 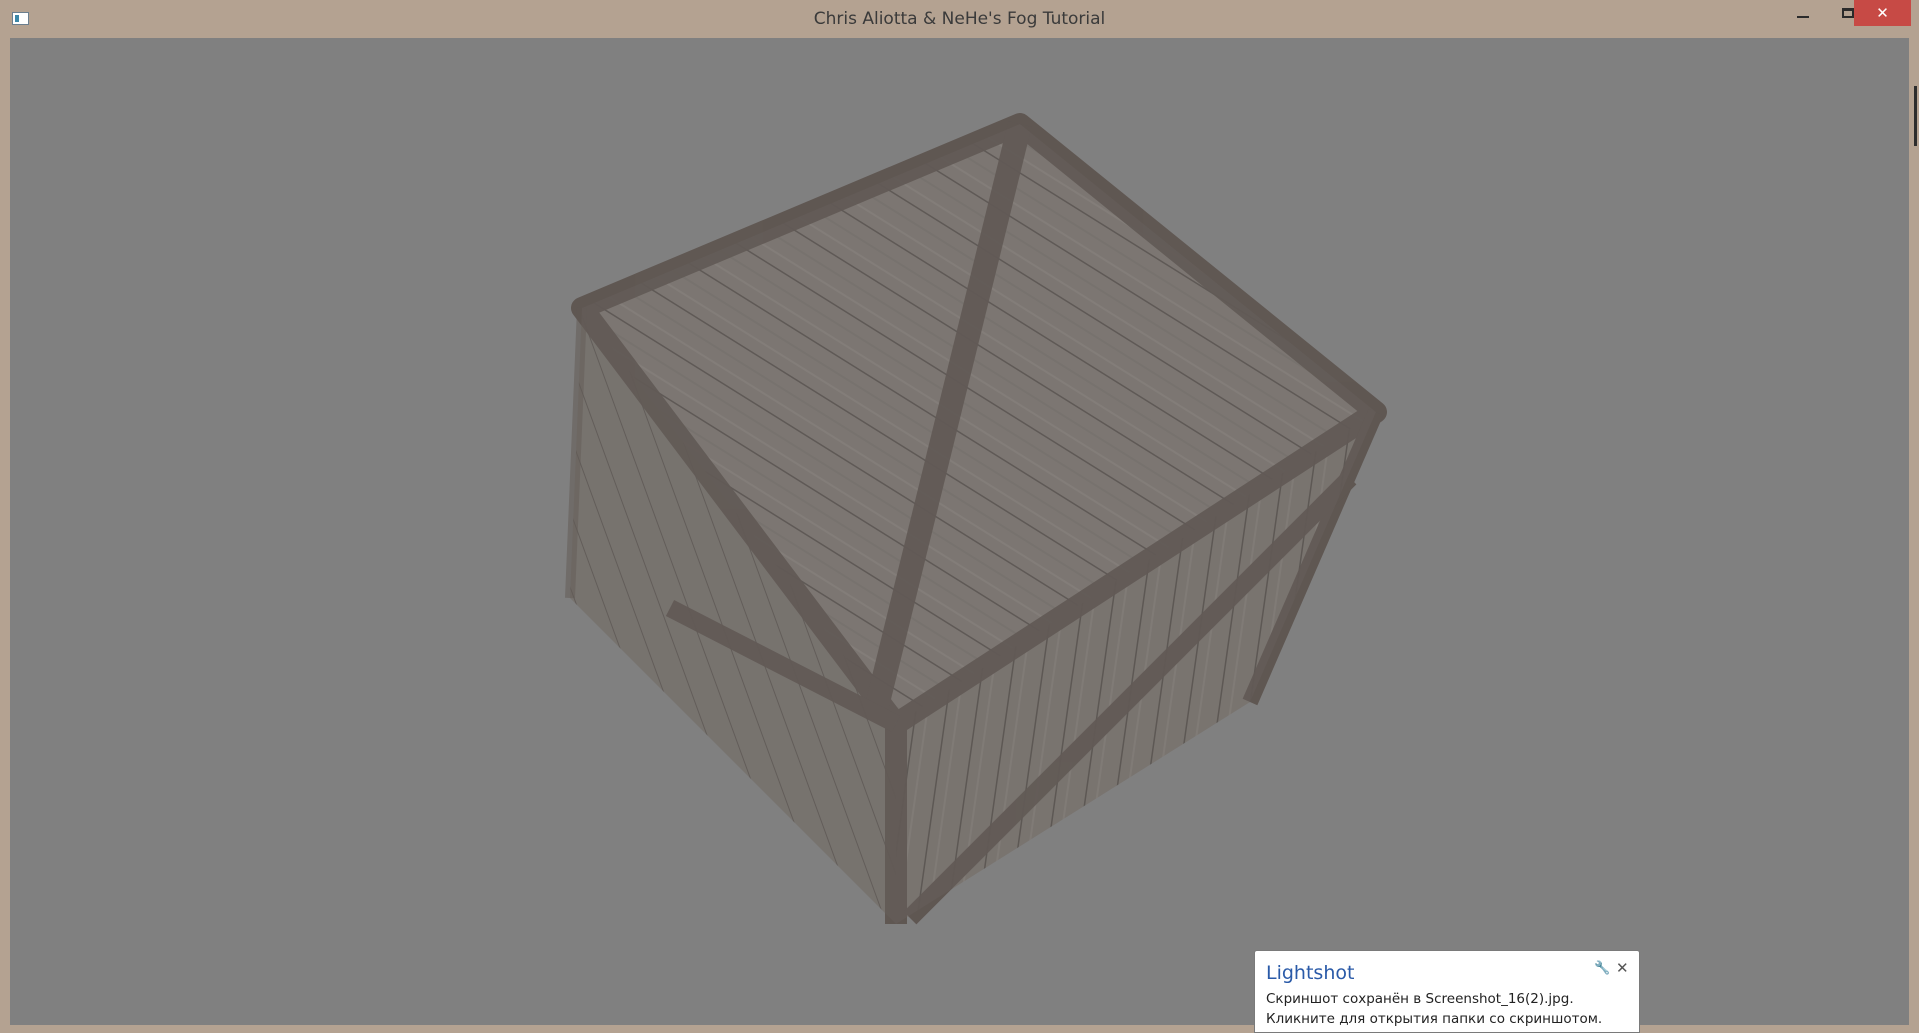 I want to click on minimize-button, so click(x=1803, y=13).